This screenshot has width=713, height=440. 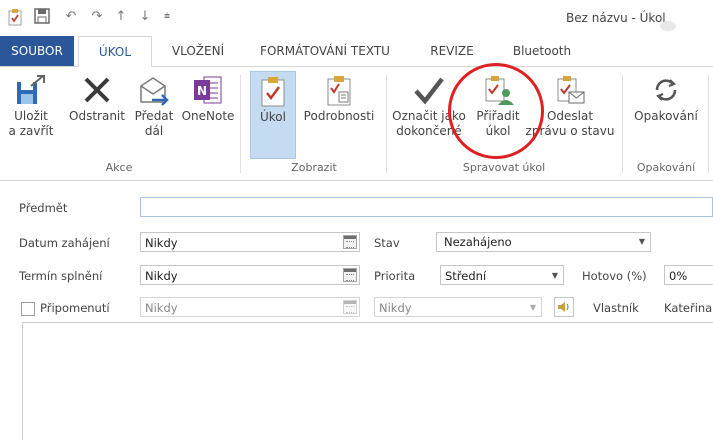 I want to click on undo-icon: ↶, so click(x=71, y=17).